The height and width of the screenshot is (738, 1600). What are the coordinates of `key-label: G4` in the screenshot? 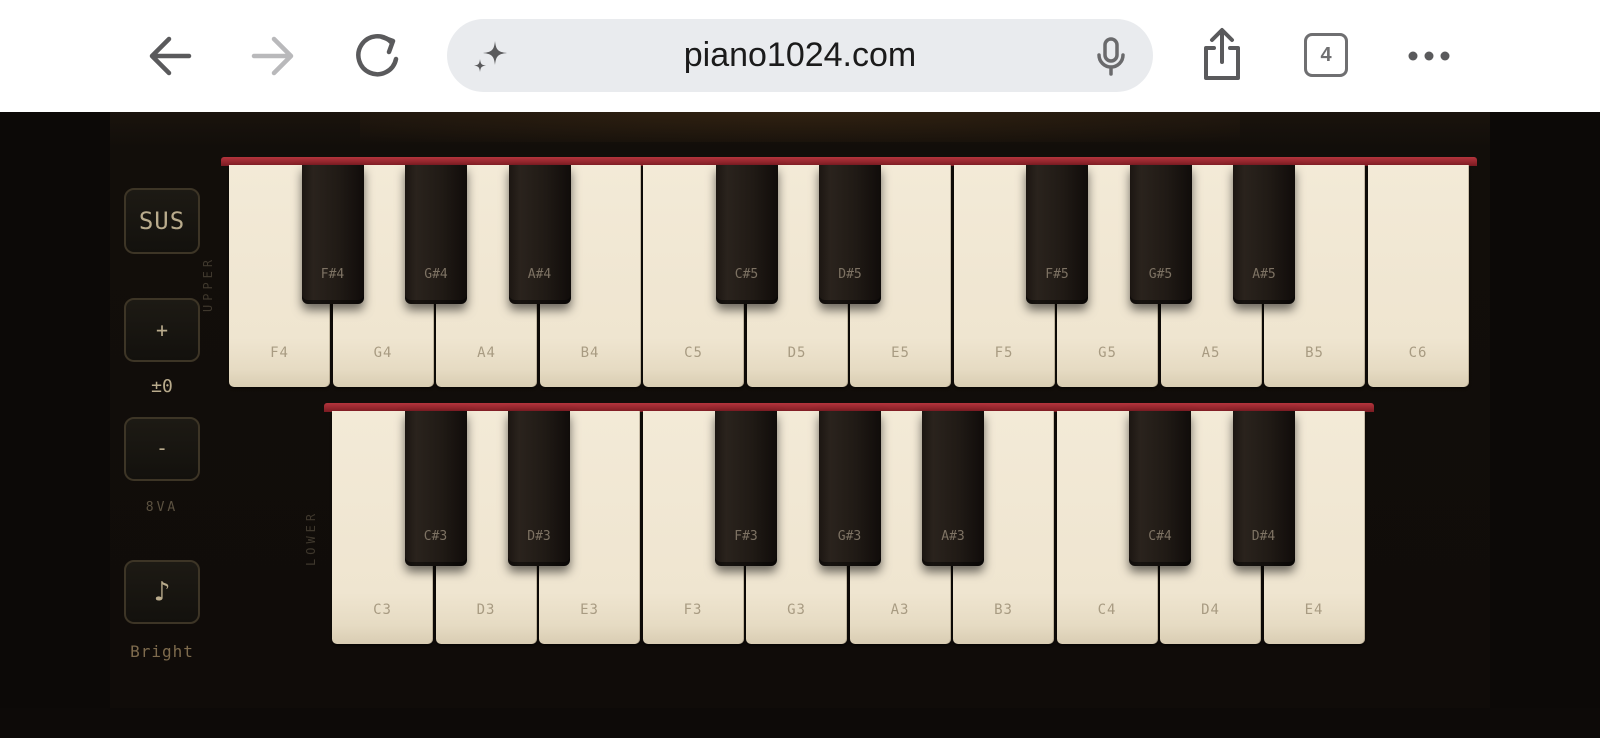 It's located at (383, 353).